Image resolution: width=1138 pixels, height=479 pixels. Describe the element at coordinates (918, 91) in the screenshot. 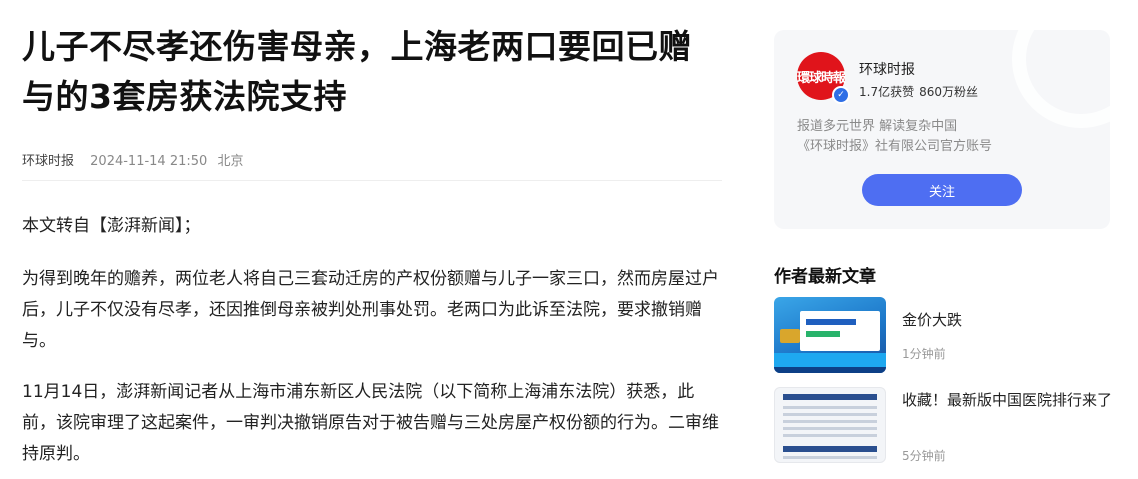

I see `author-stats: 1.7亿获赞 860万粉丝` at that location.